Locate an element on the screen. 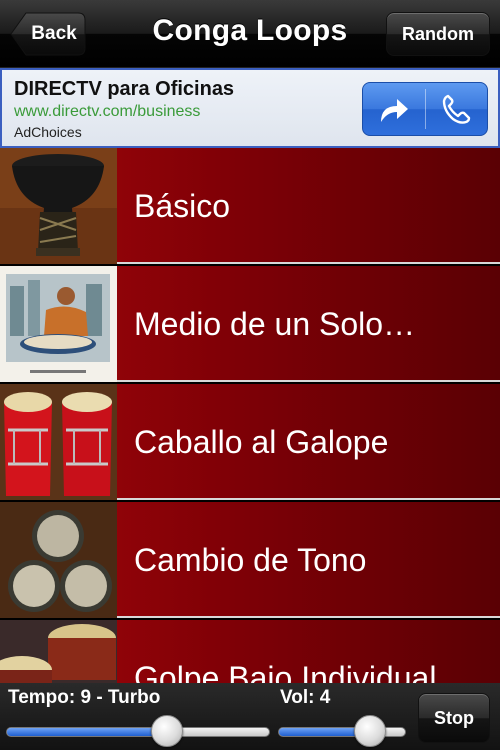 The height and width of the screenshot is (750, 500). loop-label: Cambio de Tono is located at coordinates (250, 560).